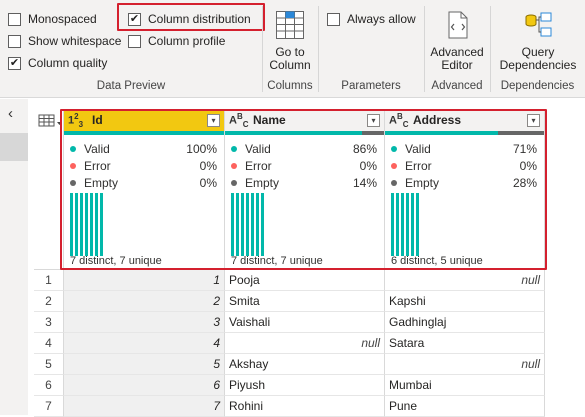  What do you see at coordinates (144, 343) in the screenshot?
I see `table-cell: 4` at bounding box center [144, 343].